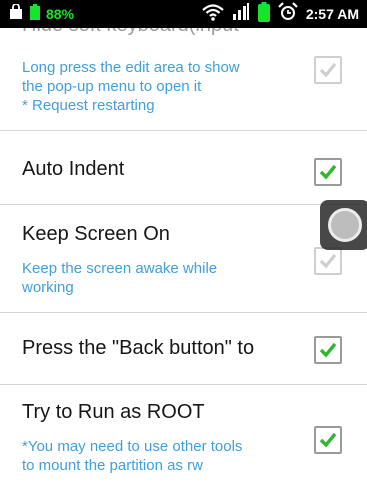 The width and height of the screenshot is (367, 492). I want to click on setting-row-back-button: Press the "Back button" to, so click(183, 349).